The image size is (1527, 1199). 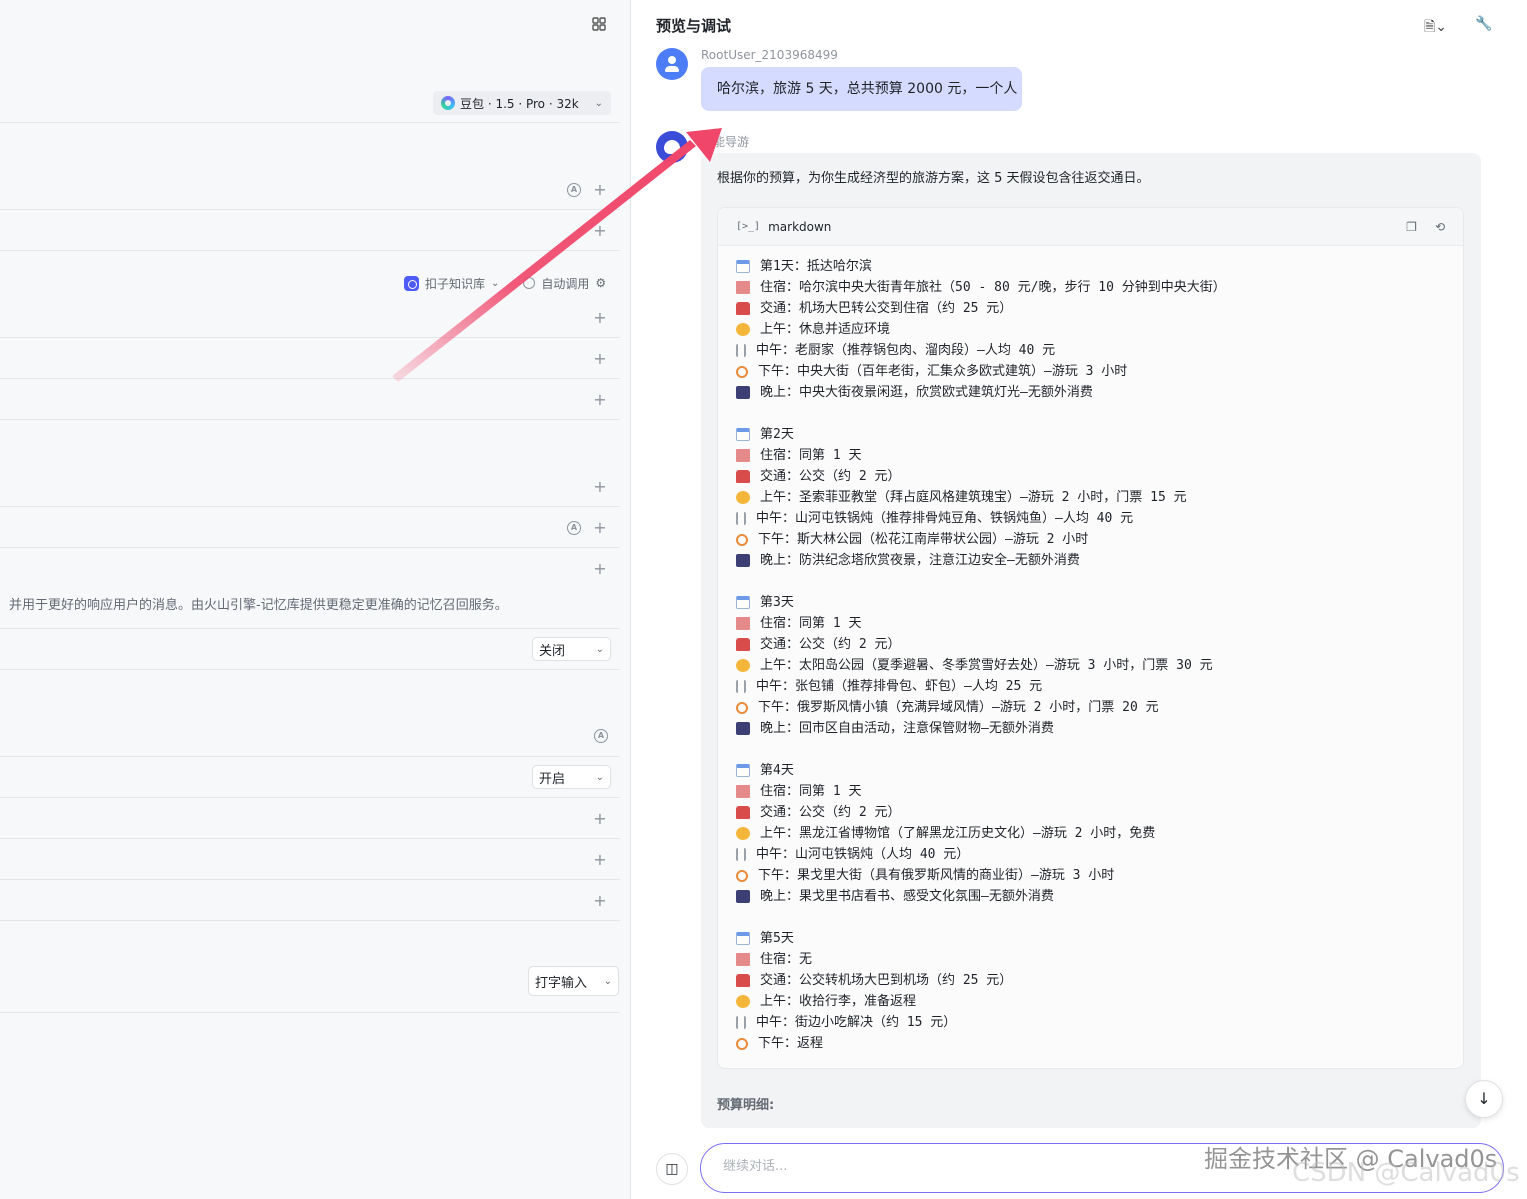 What do you see at coordinates (411, 283) in the screenshot?
I see `knowledge-base-icon` at bounding box center [411, 283].